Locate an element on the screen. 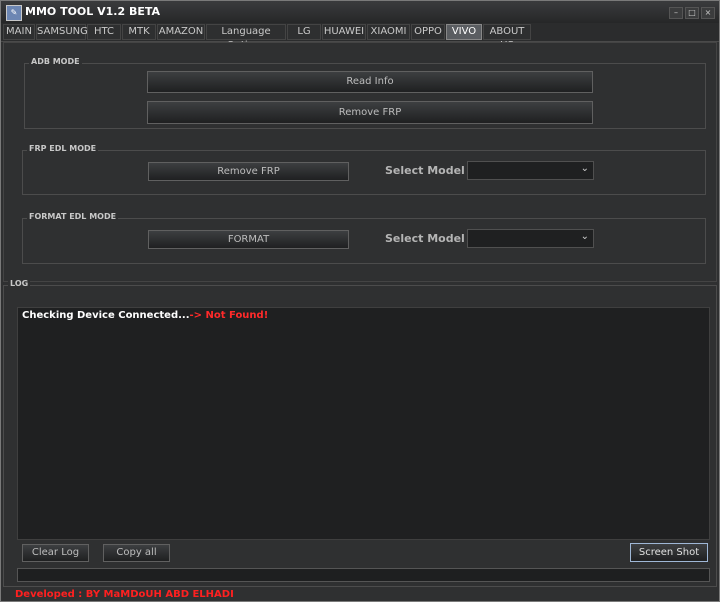 This screenshot has width=720, height=602. tab-vivo: VIVO is located at coordinates (464, 32).